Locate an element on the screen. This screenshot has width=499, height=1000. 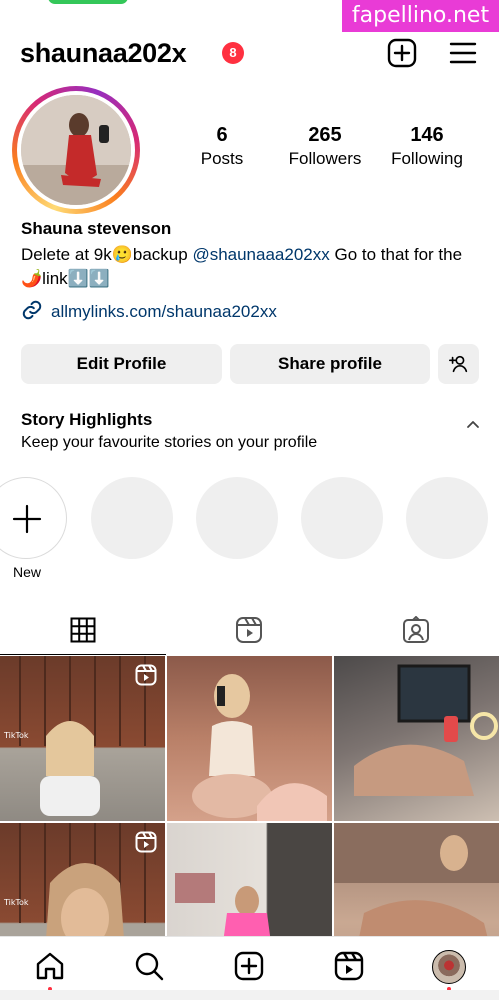
chevron-up-icon is located at coordinates (473, 424).